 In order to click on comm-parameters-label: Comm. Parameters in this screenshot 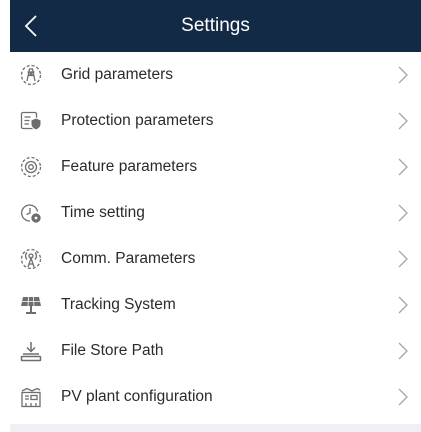, I will do `click(128, 258)`.